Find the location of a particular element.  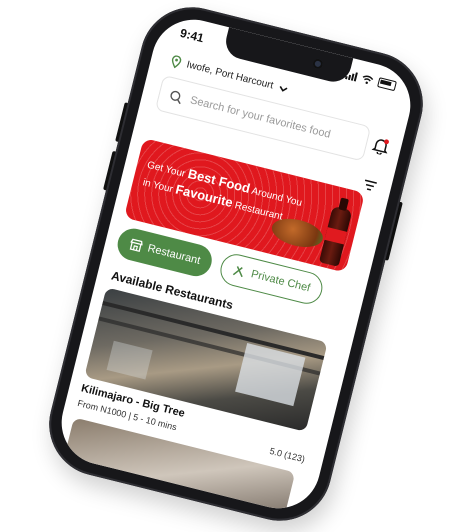

tab-private-chef-label: Private Chef is located at coordinates (280, 281).